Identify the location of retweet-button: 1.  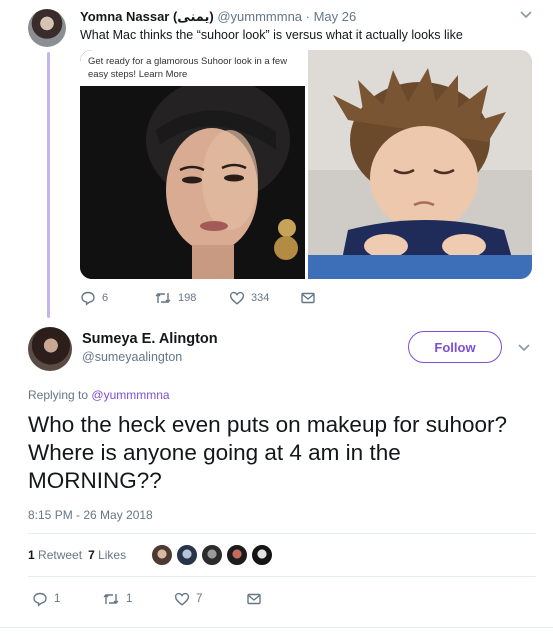
(117, 599).